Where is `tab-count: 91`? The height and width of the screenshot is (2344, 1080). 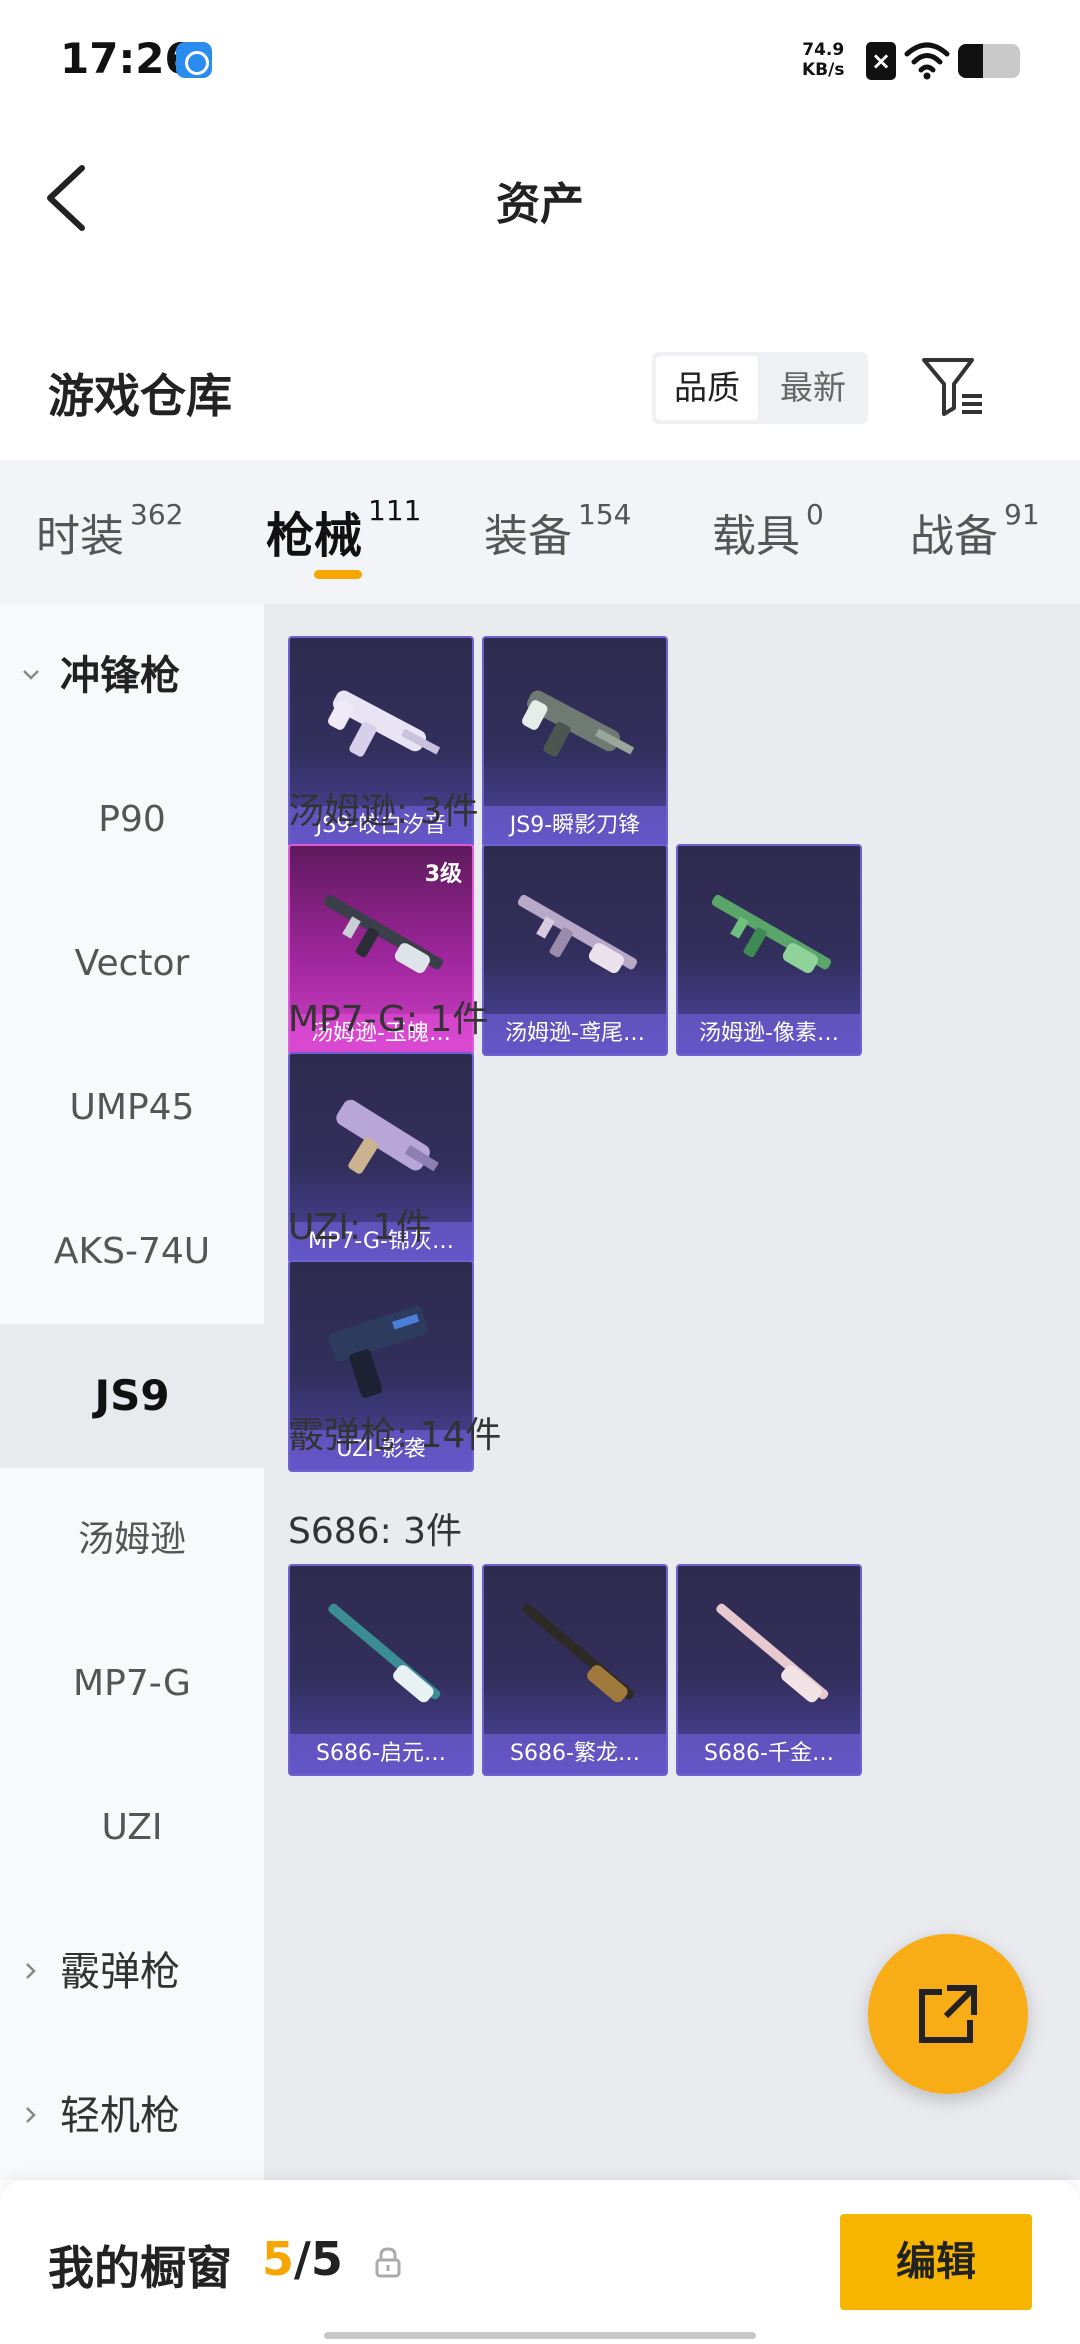
tab-count: 91 is located at coordinates (1022, 514).